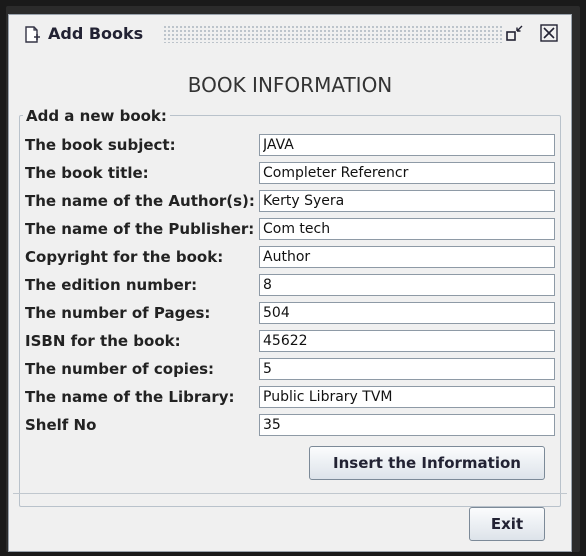  What do you see at coordinates (407, 229) in the screenshot?
I see `publisher-field` at bounding box center [407, 229].